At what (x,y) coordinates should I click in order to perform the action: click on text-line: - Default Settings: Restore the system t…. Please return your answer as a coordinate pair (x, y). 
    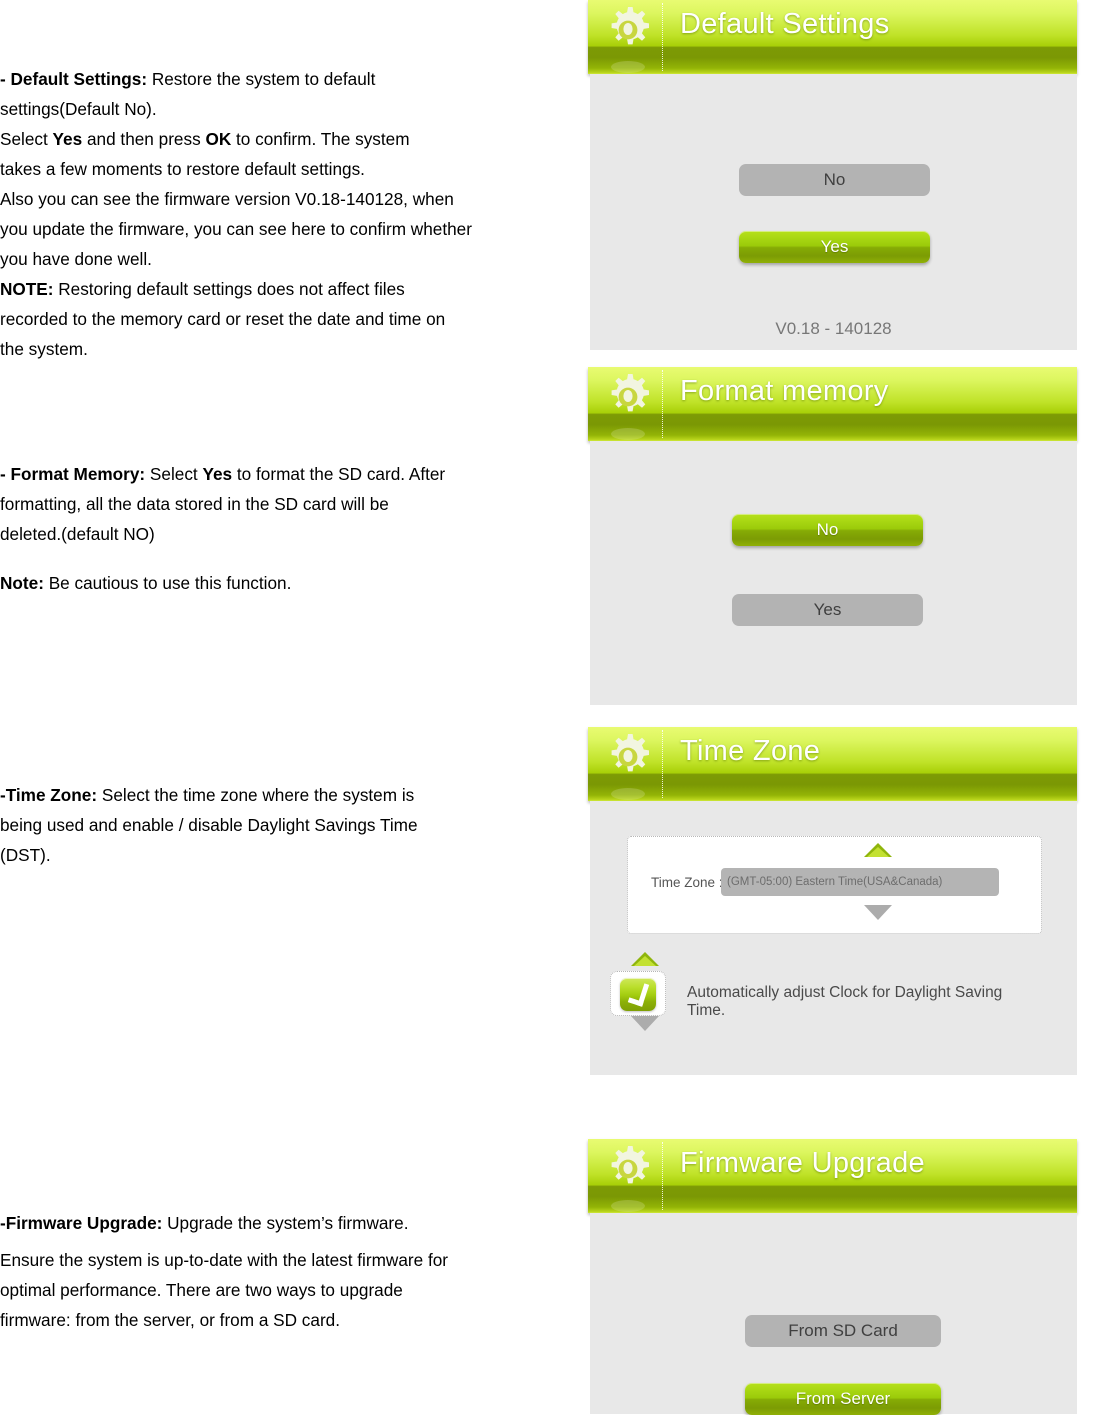
    Looking at the image, I should click on (188, 79).